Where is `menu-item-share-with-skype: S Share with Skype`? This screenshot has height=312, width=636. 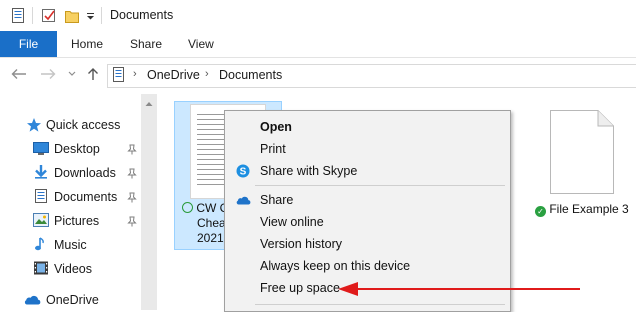 menu-item-share-with-skype: S Share with Skype is located at coordinates (367, 171).